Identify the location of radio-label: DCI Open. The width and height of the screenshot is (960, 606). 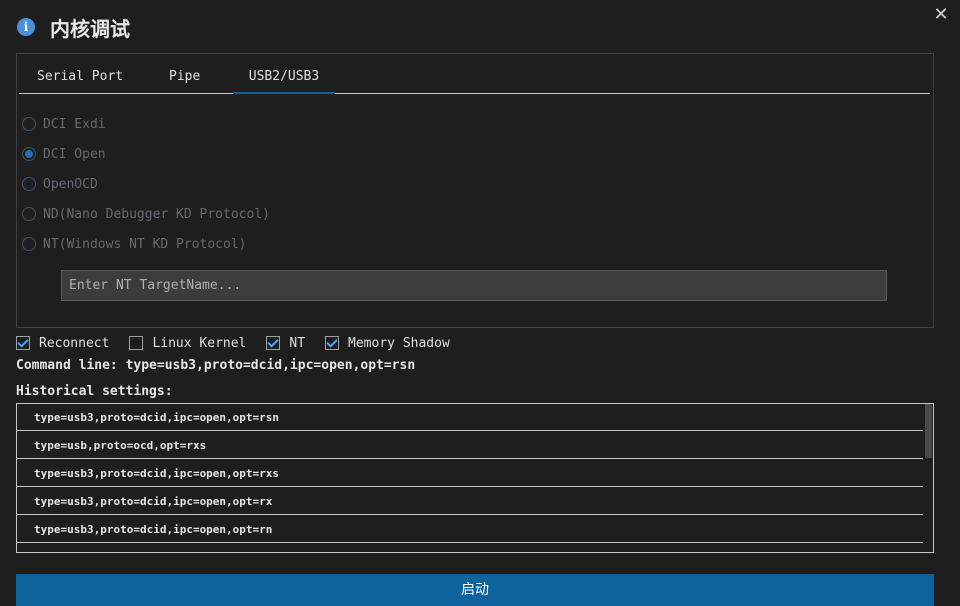
(74, 154).